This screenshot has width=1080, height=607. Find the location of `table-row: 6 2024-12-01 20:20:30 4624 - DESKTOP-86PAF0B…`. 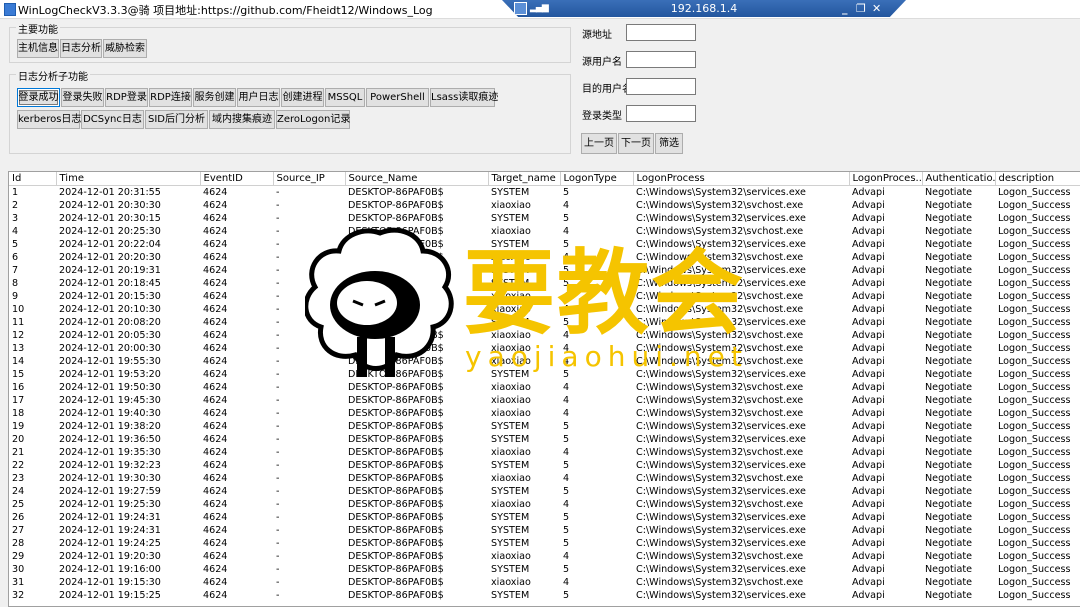

table-row: 6 2024-12-01 20:20:30 4624 - DESKTOP-86PAF0B… is located at coordinates (544, 257).